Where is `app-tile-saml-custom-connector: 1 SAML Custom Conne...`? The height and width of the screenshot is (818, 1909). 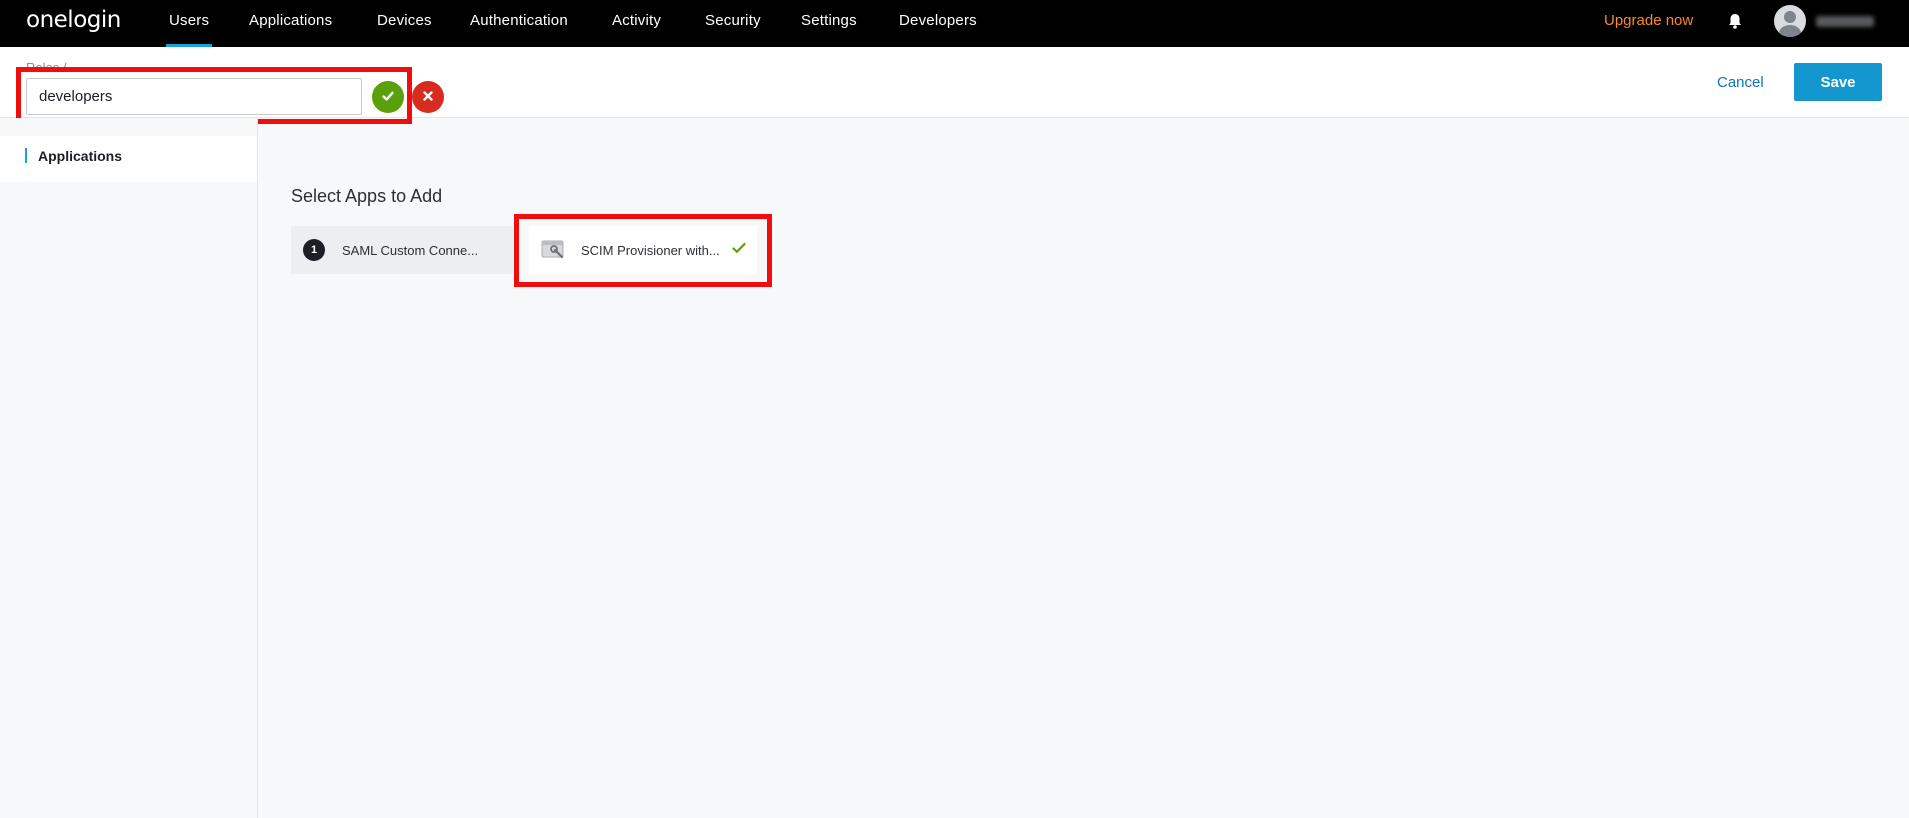 app-tile-saml-custom-connector: 1 SAML Custom Conne... is located at coordinates (402, 250).